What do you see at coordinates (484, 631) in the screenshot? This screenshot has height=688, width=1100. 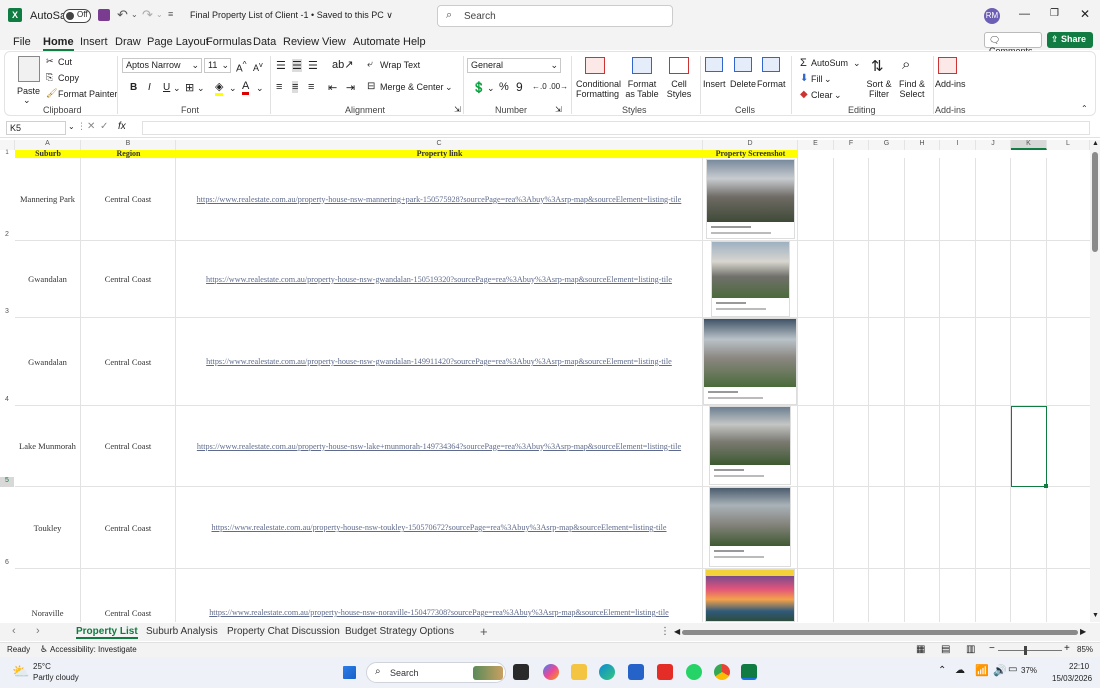 I see `add-sheet-icon: +` at bounding box center [484, 631].